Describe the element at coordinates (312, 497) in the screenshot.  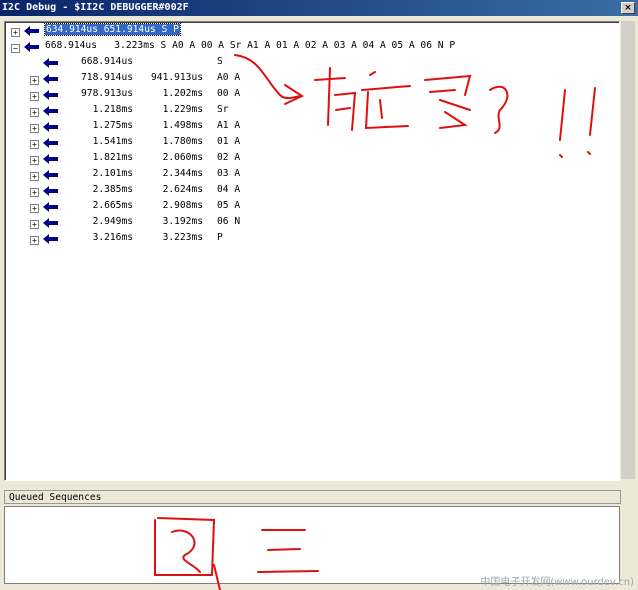
I see `queued-sequences-header: Queued Sequences` at that location.